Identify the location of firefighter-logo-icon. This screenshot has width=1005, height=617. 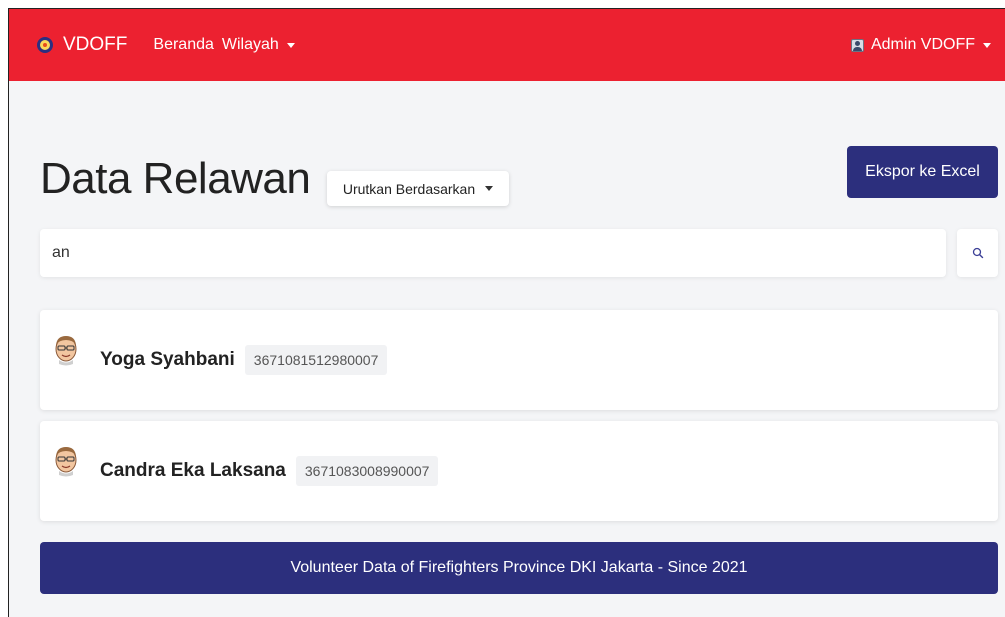
(45, 45).